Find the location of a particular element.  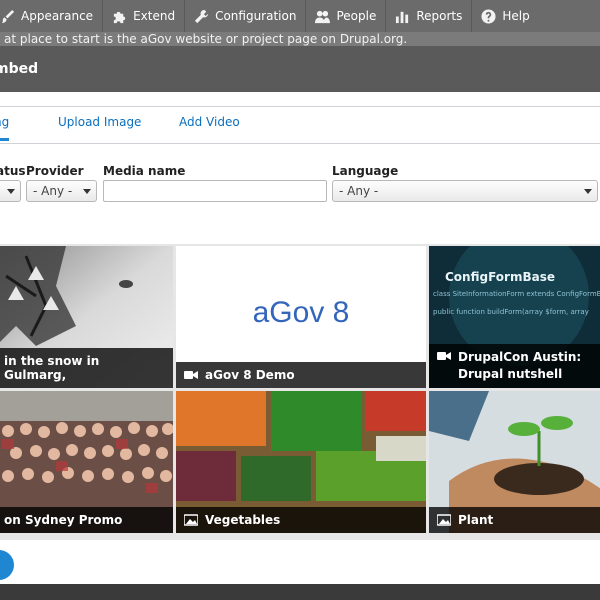

media-caption: in the snow in Gulmarg, is located at coordinates (86, 368).